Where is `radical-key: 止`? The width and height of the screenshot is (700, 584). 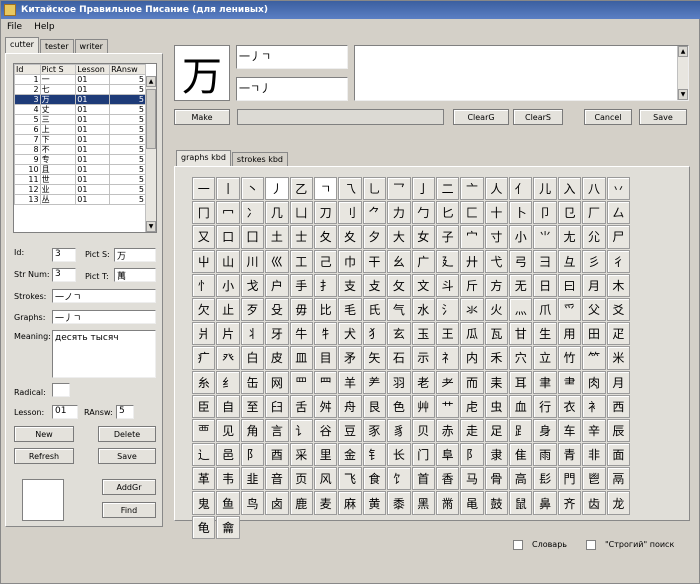 radical-key: 止 is located at coordinates (228, 309).